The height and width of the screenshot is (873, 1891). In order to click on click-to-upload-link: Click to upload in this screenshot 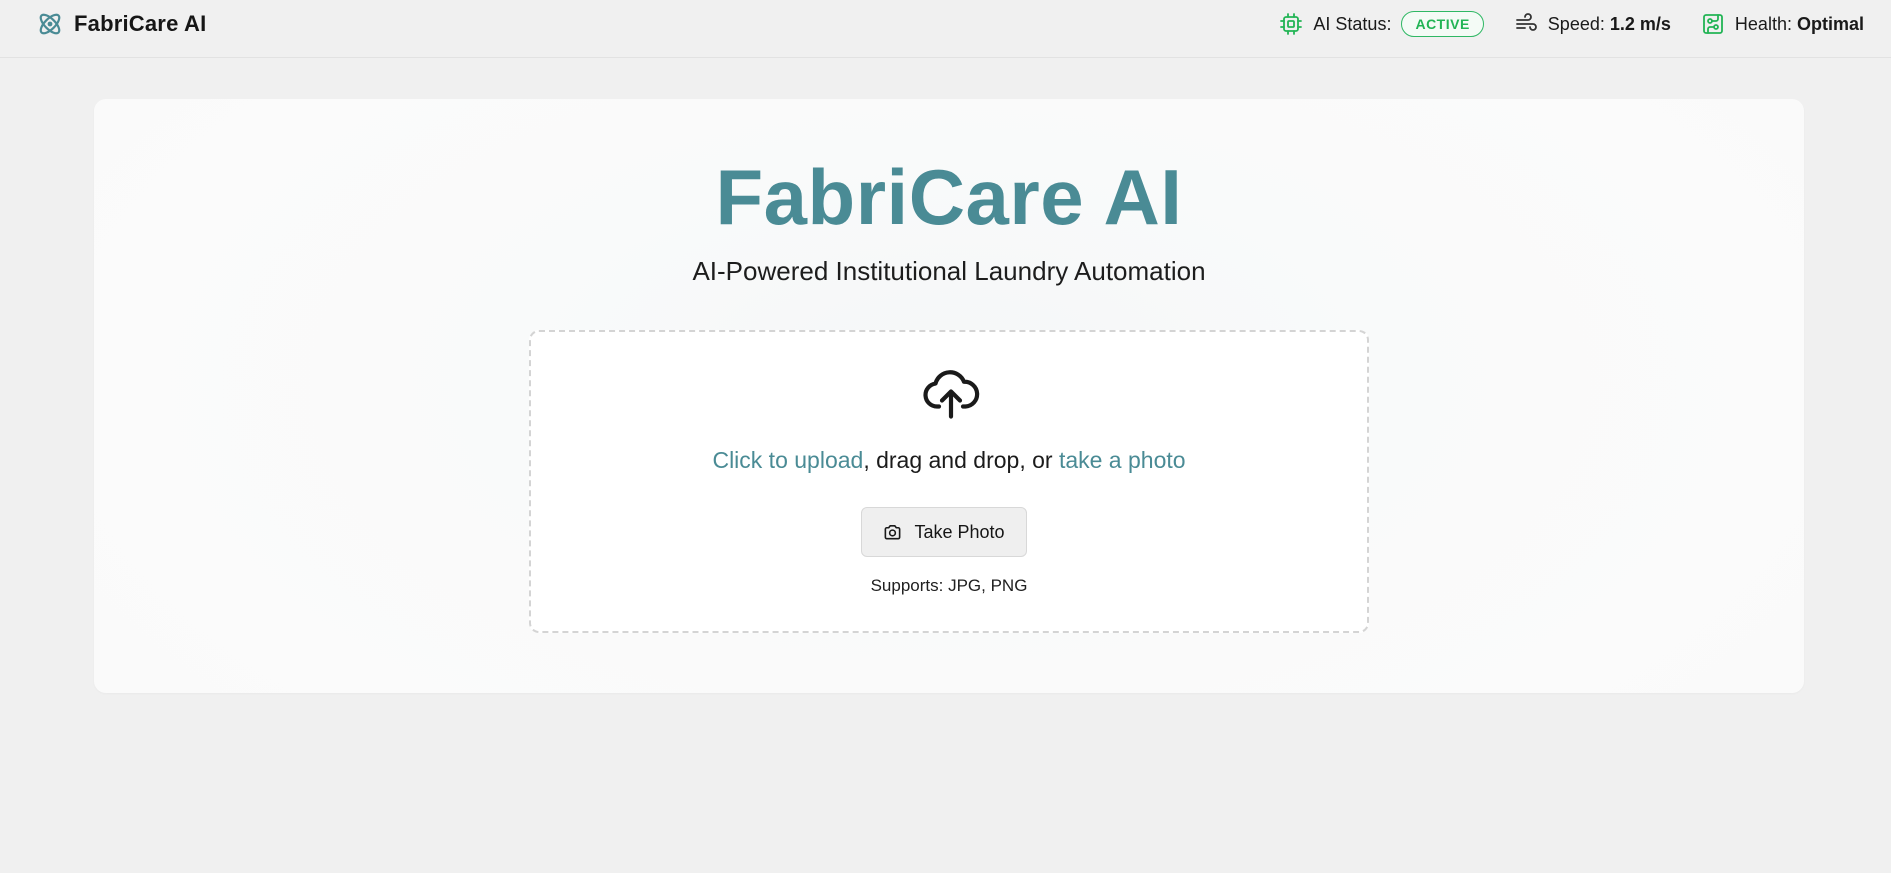, I will do `click(787, 460)`.